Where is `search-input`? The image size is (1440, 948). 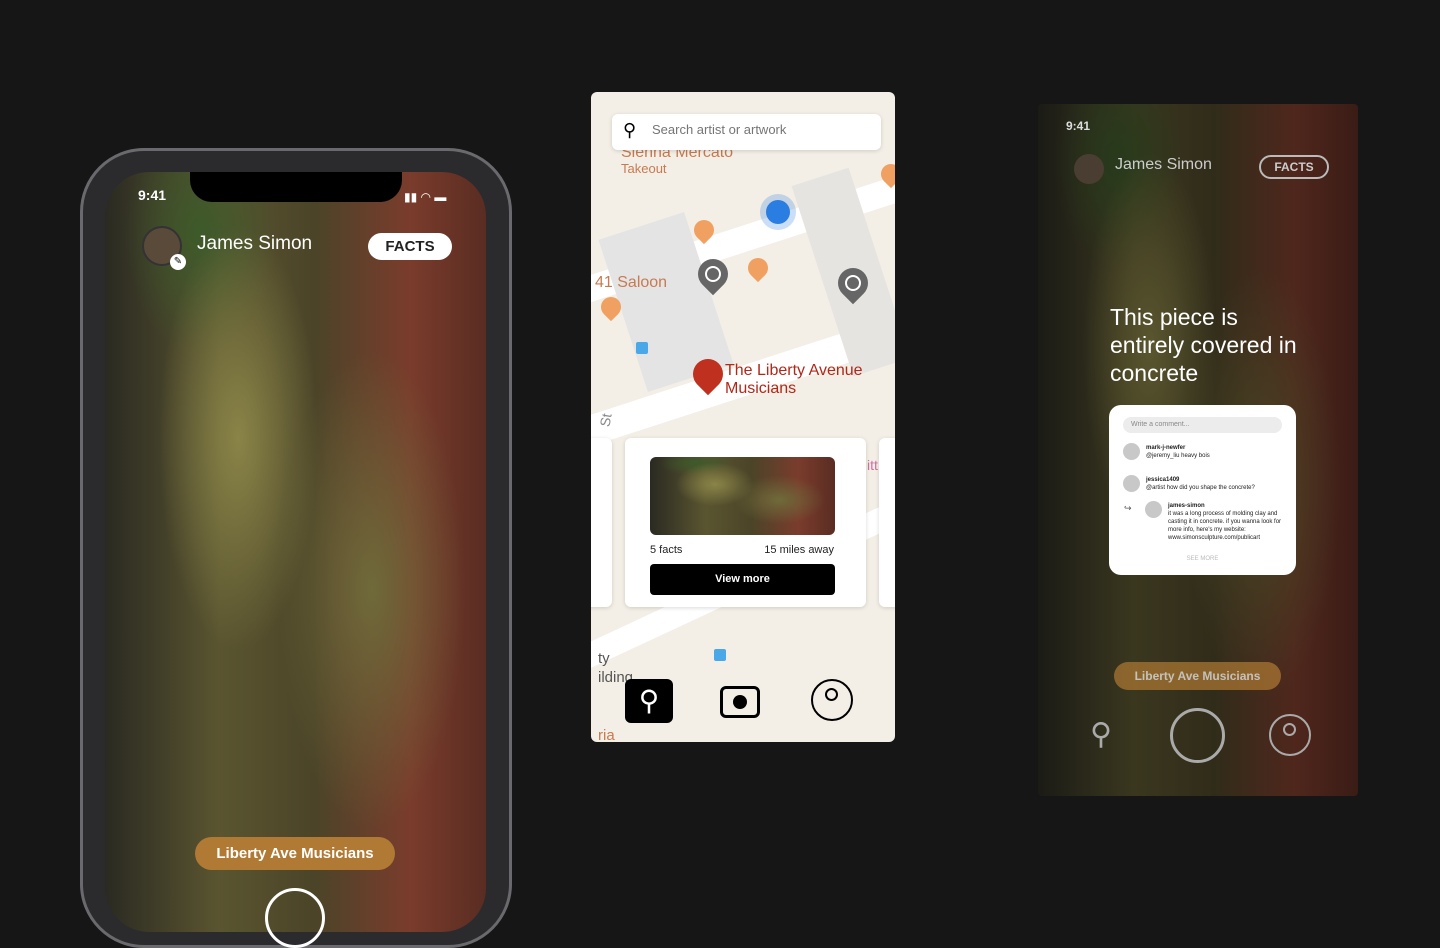
search-input is located at coordinates (762, 129).